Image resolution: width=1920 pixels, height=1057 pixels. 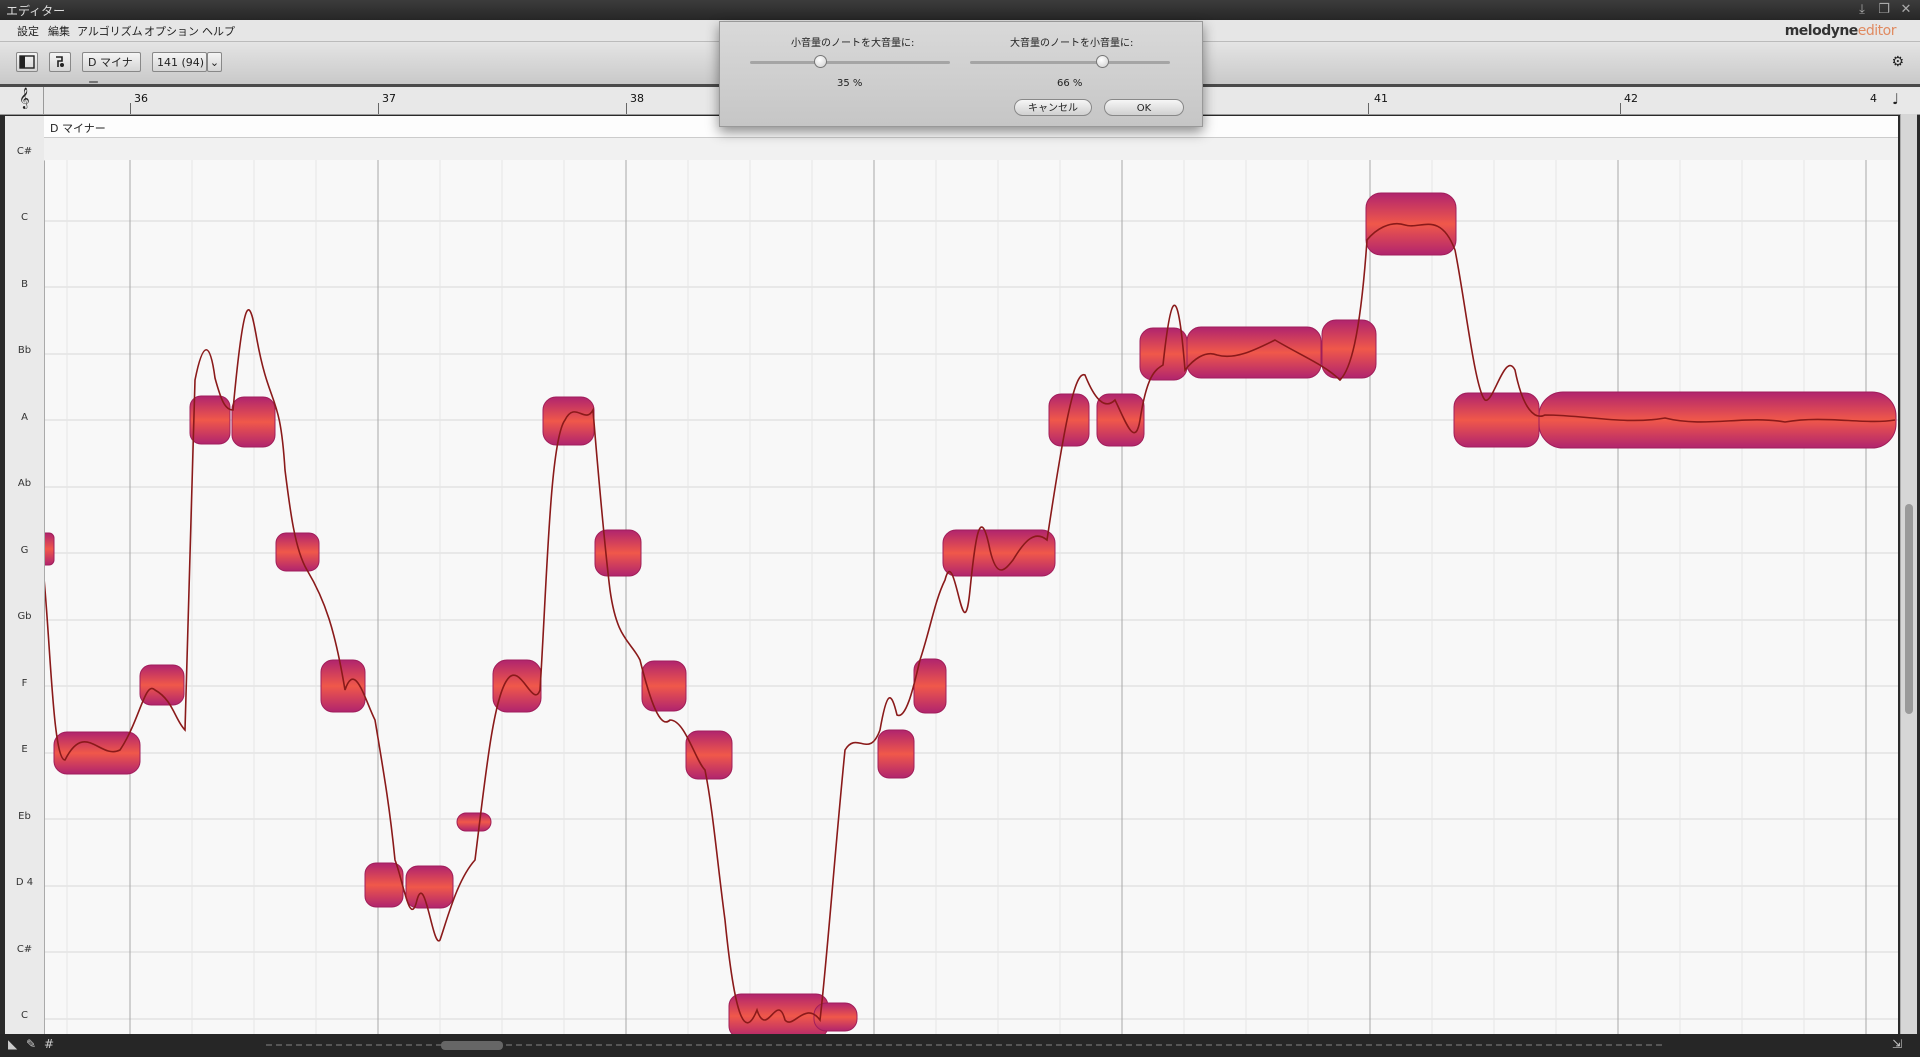 What do you see at coordinates (850, 83) in the screenshot?
I see `left-value: 35 %` at bounding box center [850, 83].